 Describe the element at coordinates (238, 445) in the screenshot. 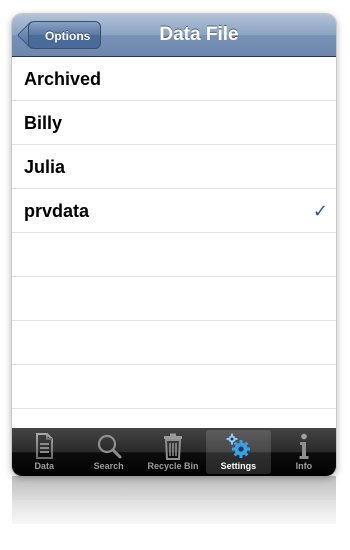

I see `gear-icon` at that location.